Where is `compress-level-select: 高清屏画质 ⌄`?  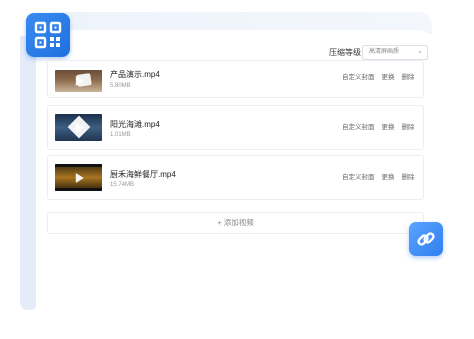
compress-level-select: 高清屏画质 ⌄ is located at coordinates (395, 52).